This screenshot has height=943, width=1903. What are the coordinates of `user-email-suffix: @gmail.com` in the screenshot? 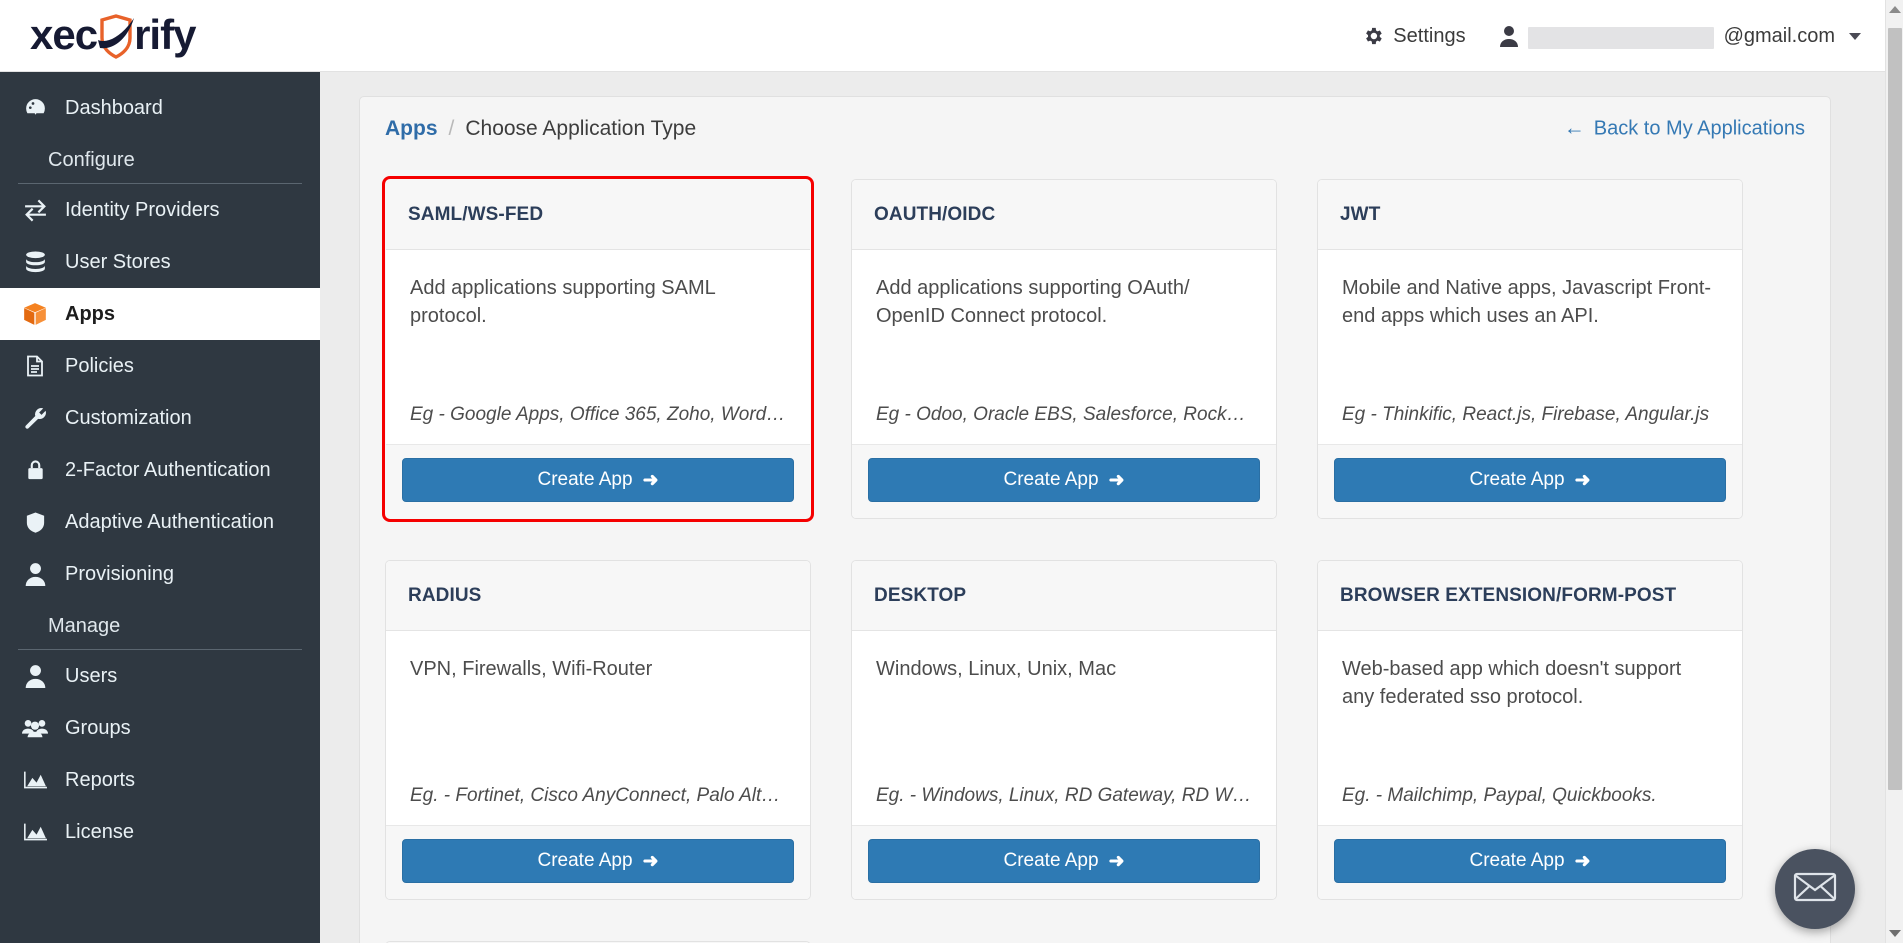 It's located at (1779, 35).